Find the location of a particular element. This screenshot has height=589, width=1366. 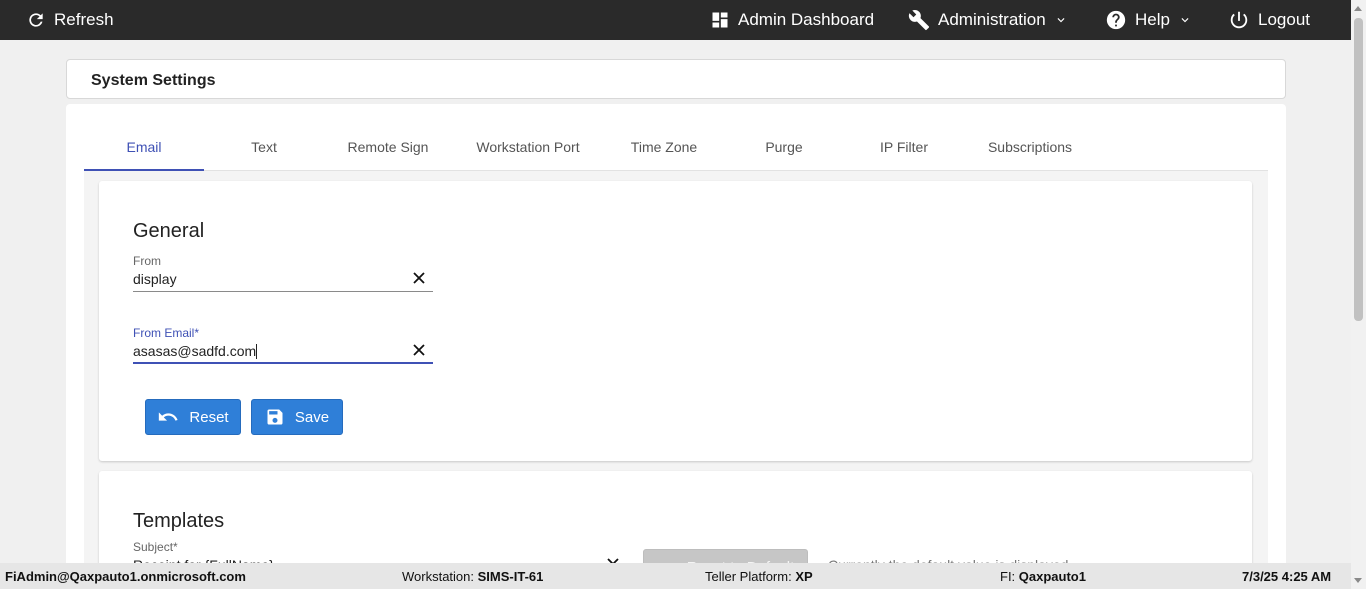

admin-dashboard-label: Admin Dashboard is located at coordinates (806, 19).